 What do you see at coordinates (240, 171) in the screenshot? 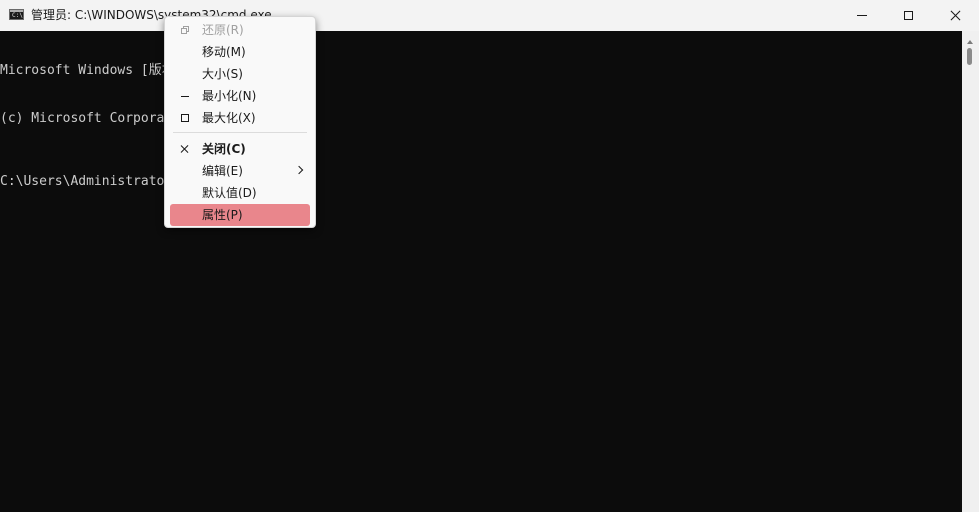
I see `menu-item-edit: 编辑(E)` at bounding box center [240, 171].